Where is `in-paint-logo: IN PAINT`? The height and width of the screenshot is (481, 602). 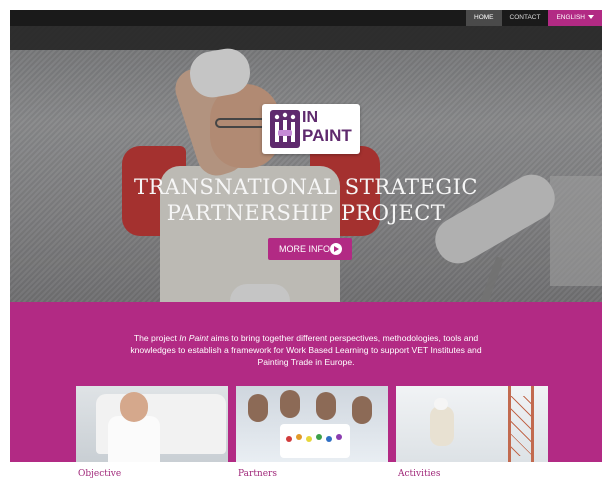
in-paint-logo: IN PAINT is located at coordinates (311, 129).